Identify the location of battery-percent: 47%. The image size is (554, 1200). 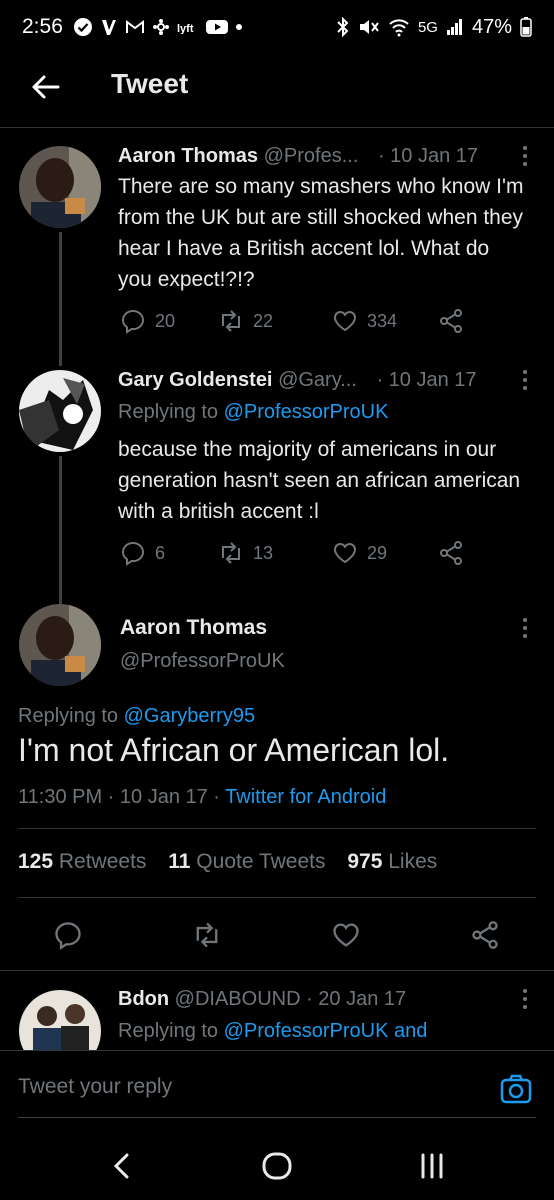
(491, 26).